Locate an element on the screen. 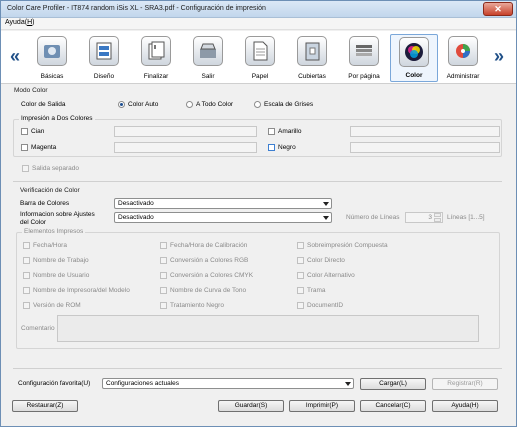  cian-label: Cian is located at coordinates (38, 131).